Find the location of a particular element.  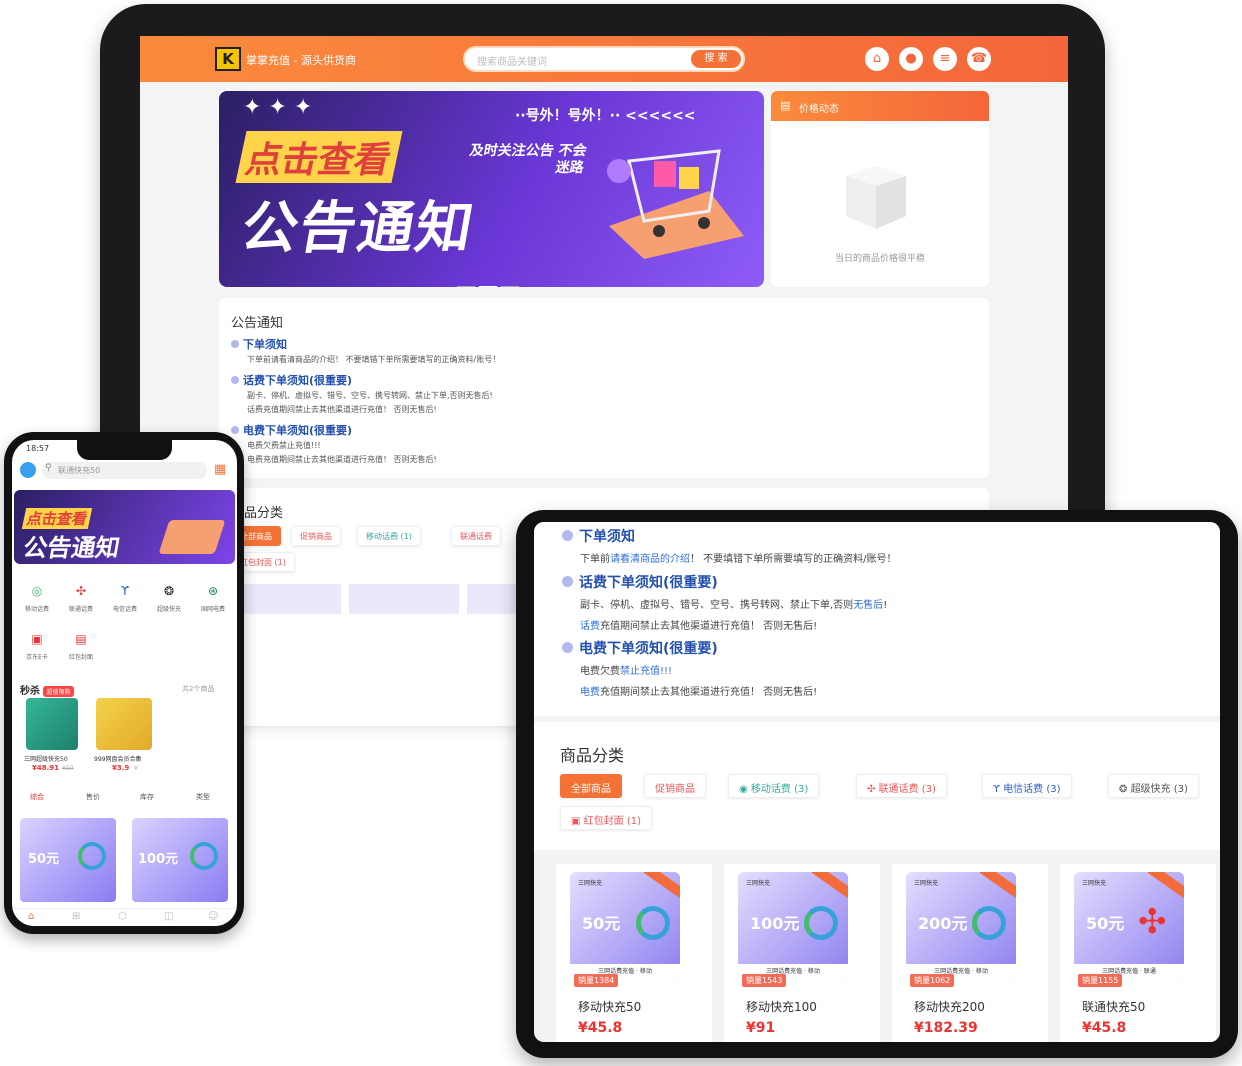

site-name: 掌掌充值 - 源头供货商 is located at coordinates (301, 60).